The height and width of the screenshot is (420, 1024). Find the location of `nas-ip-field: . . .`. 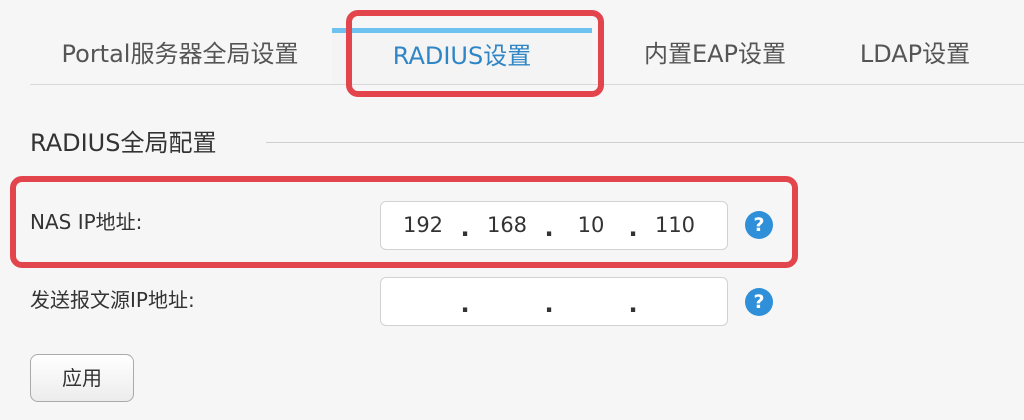

nas-ip-field: . . . is located at coordinates (554, 225).